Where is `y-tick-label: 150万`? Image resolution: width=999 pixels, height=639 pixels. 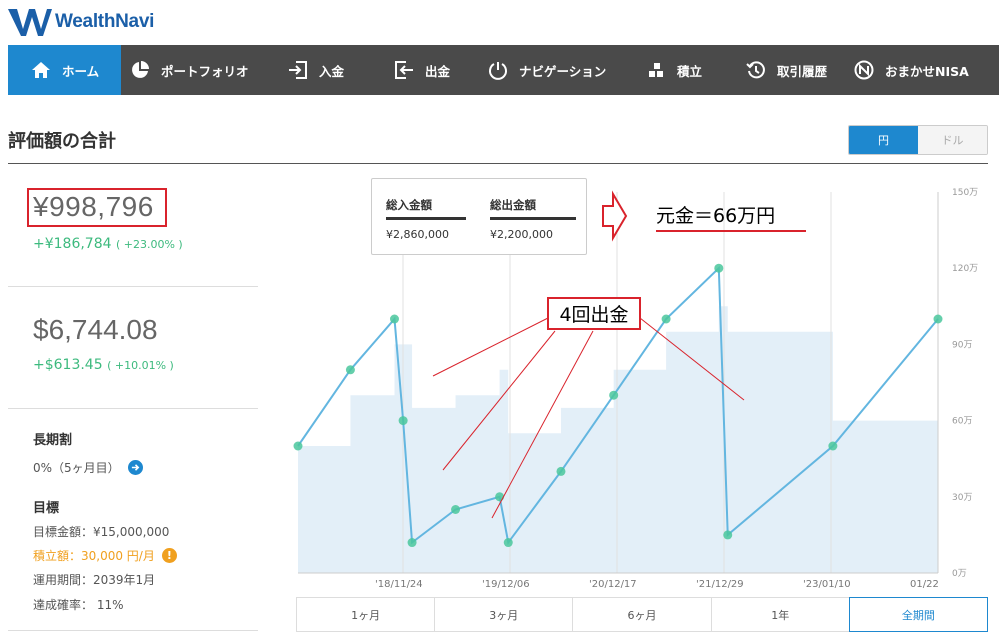 y-tick-label: 150万 is located at coordinates (965, 193).